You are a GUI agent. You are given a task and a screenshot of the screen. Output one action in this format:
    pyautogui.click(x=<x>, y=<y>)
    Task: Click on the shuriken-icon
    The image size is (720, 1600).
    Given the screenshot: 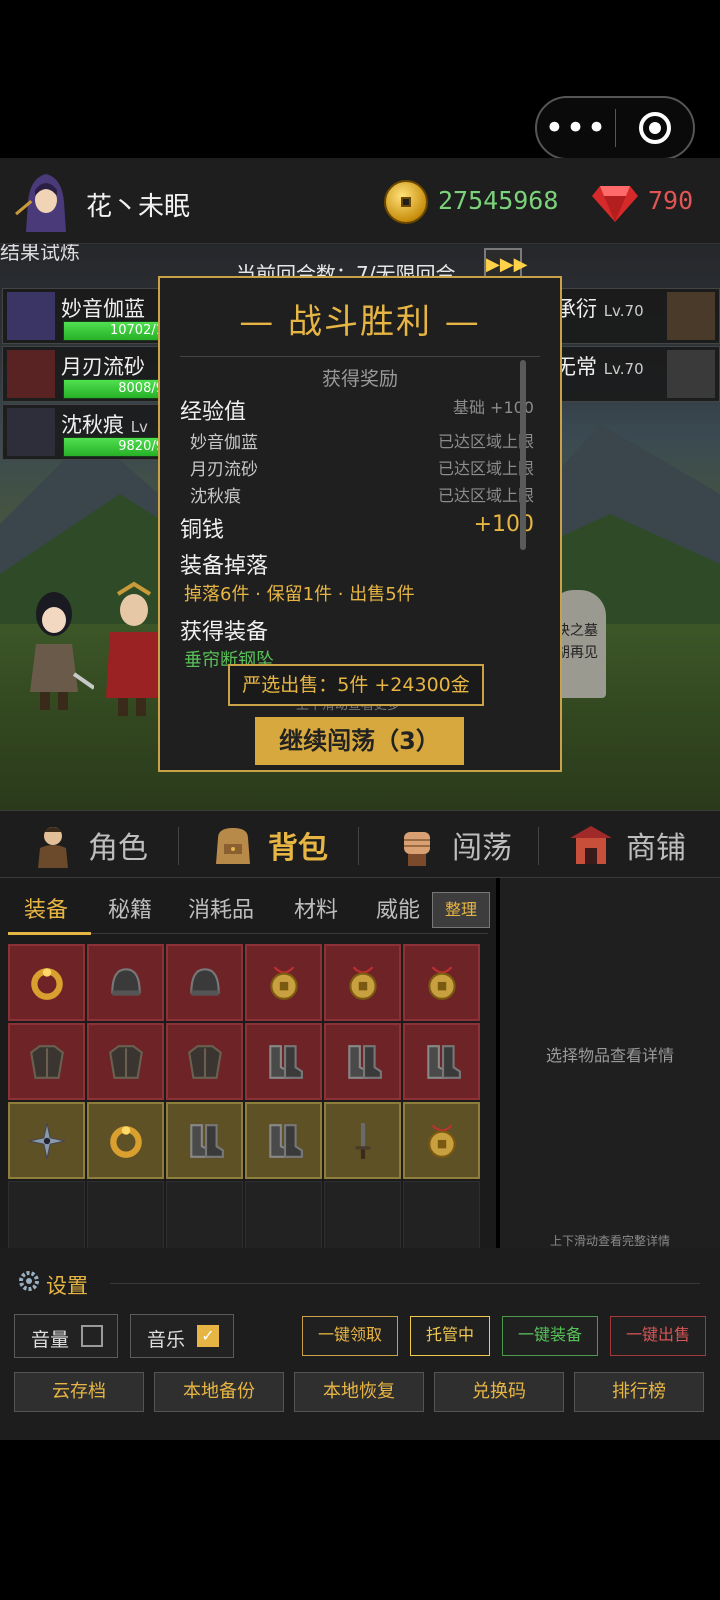 What is the action you would take?
    pyautogui.click(x=46, y=1140)
    